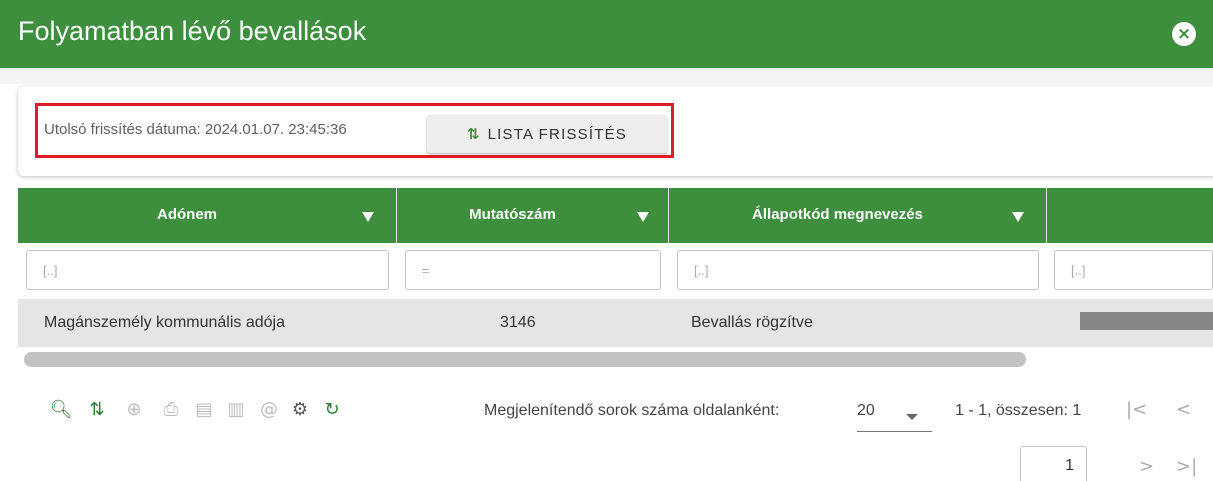  What do you see at coordinates (171, 410) in the screenshot?
I see `print-icon: ⎙` at bounding box center [171, 410].